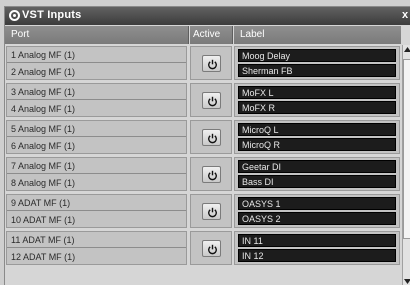  What do you see at coordinates (207, 16) in the screenshot?
I see `title-bar: VST Inputs x` at bounding box center [207, 16].